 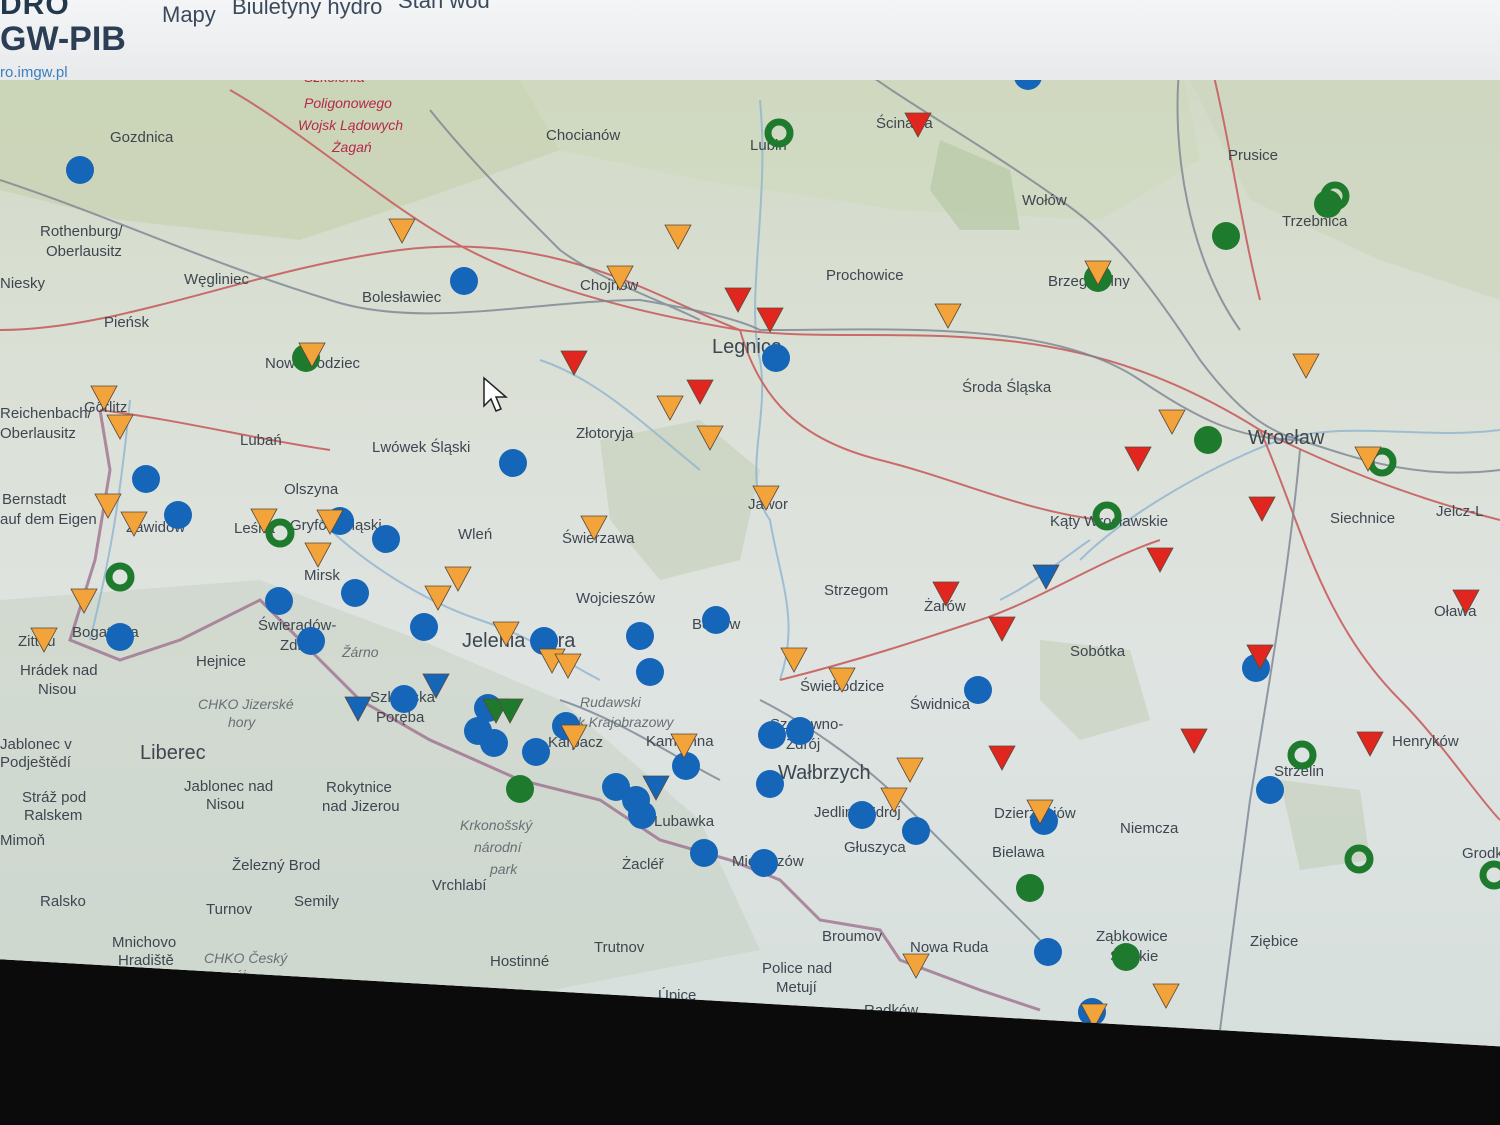 I want to click on place-label: Niemcza, so click(x=1149, y=828).